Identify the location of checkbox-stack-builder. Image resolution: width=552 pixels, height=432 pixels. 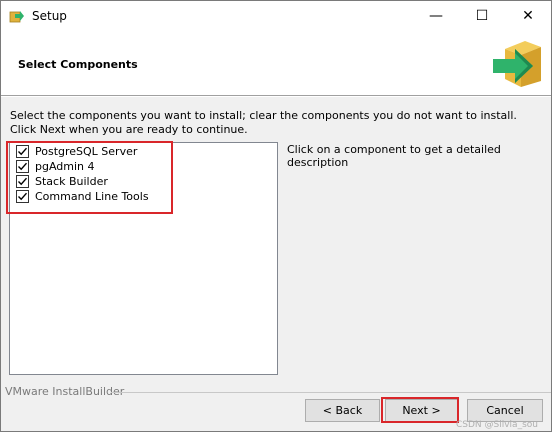
(22, 181).